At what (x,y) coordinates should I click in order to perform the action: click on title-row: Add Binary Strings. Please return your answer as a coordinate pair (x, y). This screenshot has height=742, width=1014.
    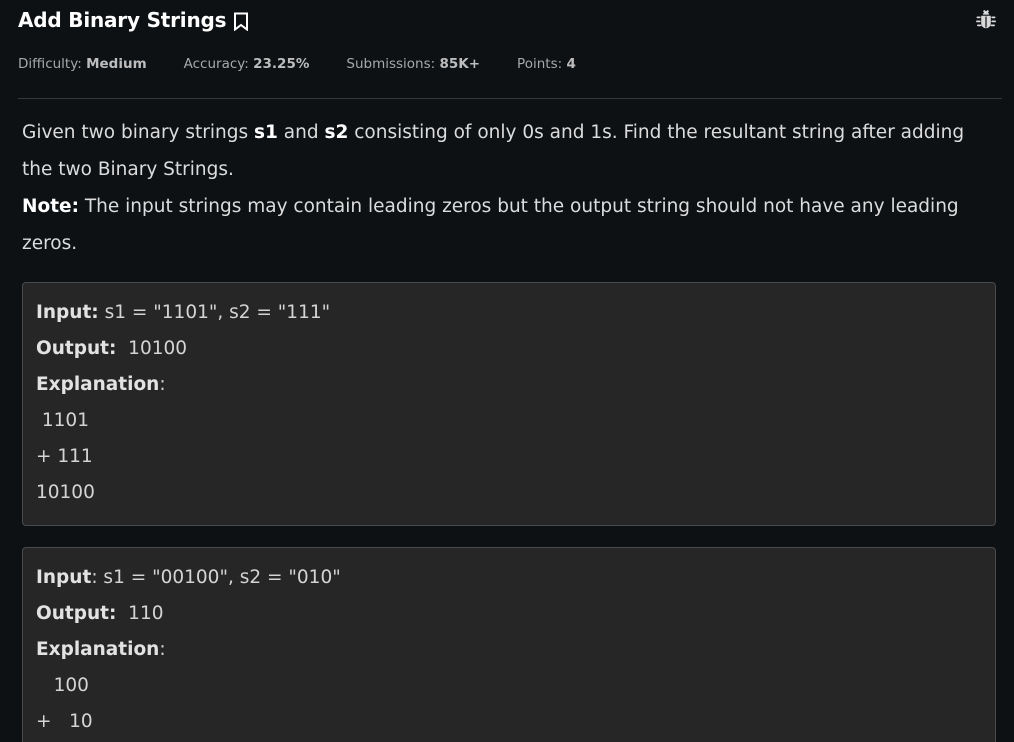
    Looking at the image, I should click on (135, 20).